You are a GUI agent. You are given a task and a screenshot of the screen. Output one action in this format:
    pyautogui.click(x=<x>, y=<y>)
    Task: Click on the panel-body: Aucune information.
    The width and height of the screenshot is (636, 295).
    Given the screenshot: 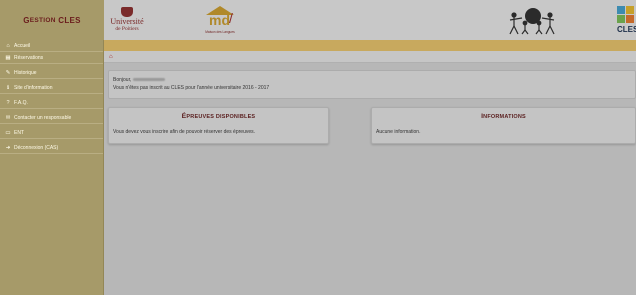 What is the action you would take?
    pyautogui.click(x=398, y=132)
    